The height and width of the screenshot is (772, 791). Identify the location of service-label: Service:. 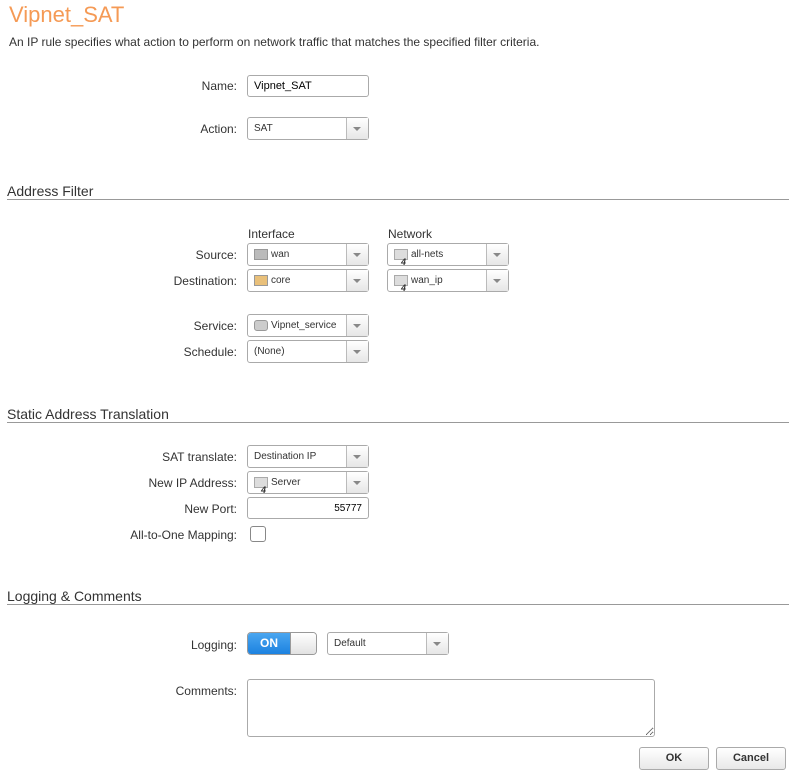
(215, 326).